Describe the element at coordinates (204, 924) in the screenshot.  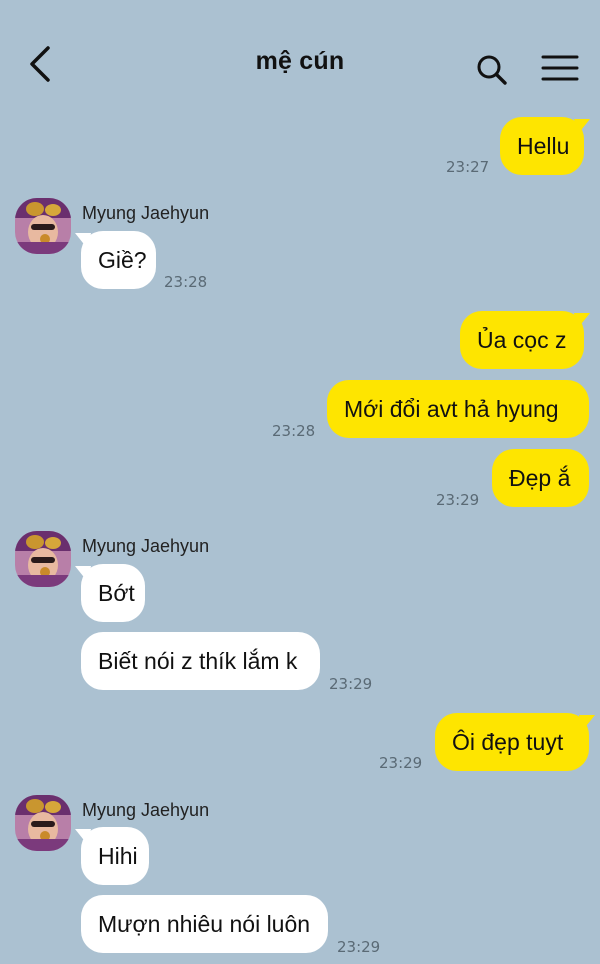
I see `message-bubble-incoming: Mượn nhiêu nói luôn` at that location.